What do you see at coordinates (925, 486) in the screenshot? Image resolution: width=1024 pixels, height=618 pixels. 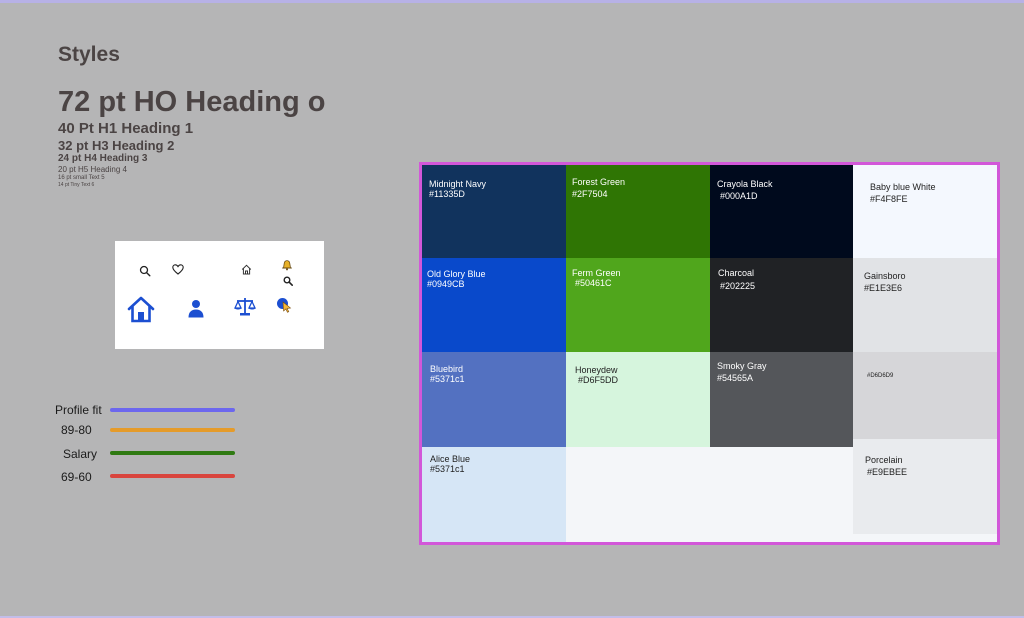 I see `swatch-porcelain: Porcelain #E9EBEE` at bounding box center [925, 486].